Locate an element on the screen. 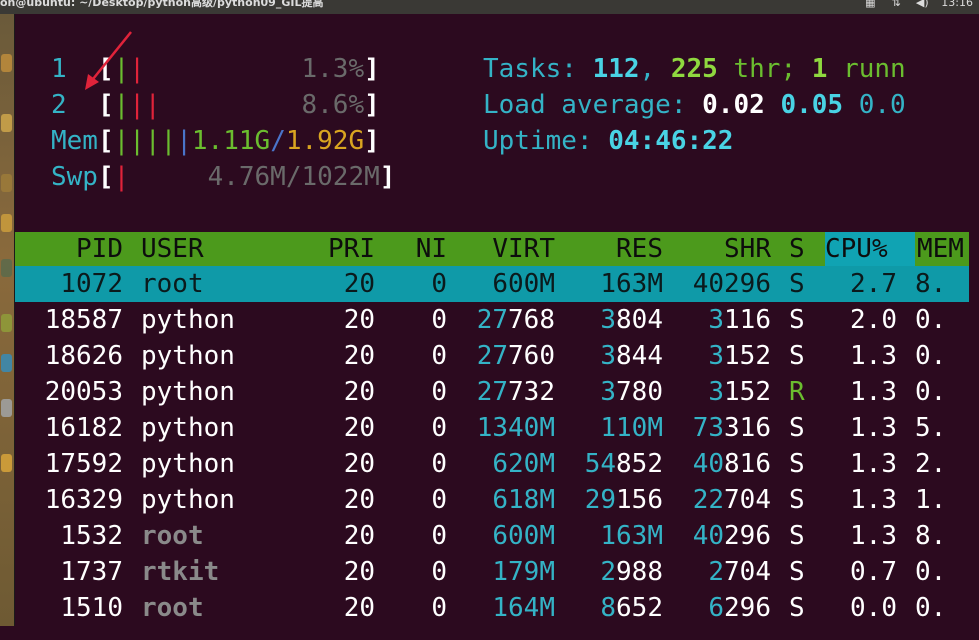 This screenshot has height=640, width=979. col-pid: PID is located at coordinates (69, 249).